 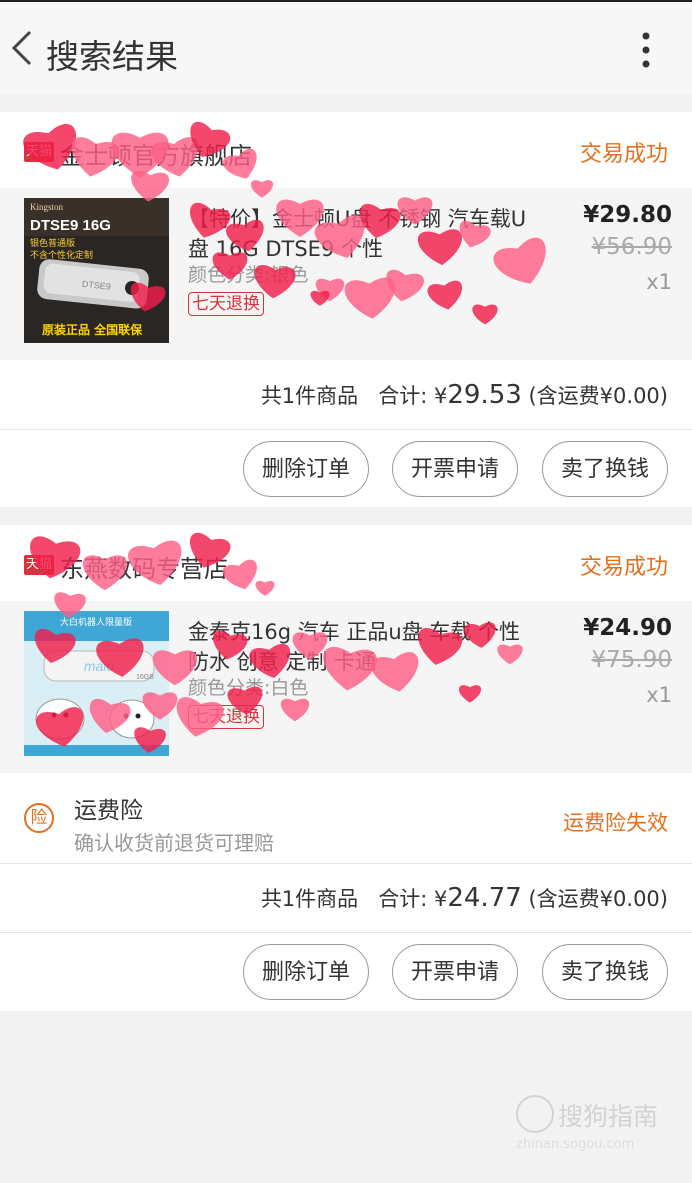 What do you see at coordinates (108, 811) in the screenshot?
I see `insurance-title: 运费险` at bounding box center [108, 811].